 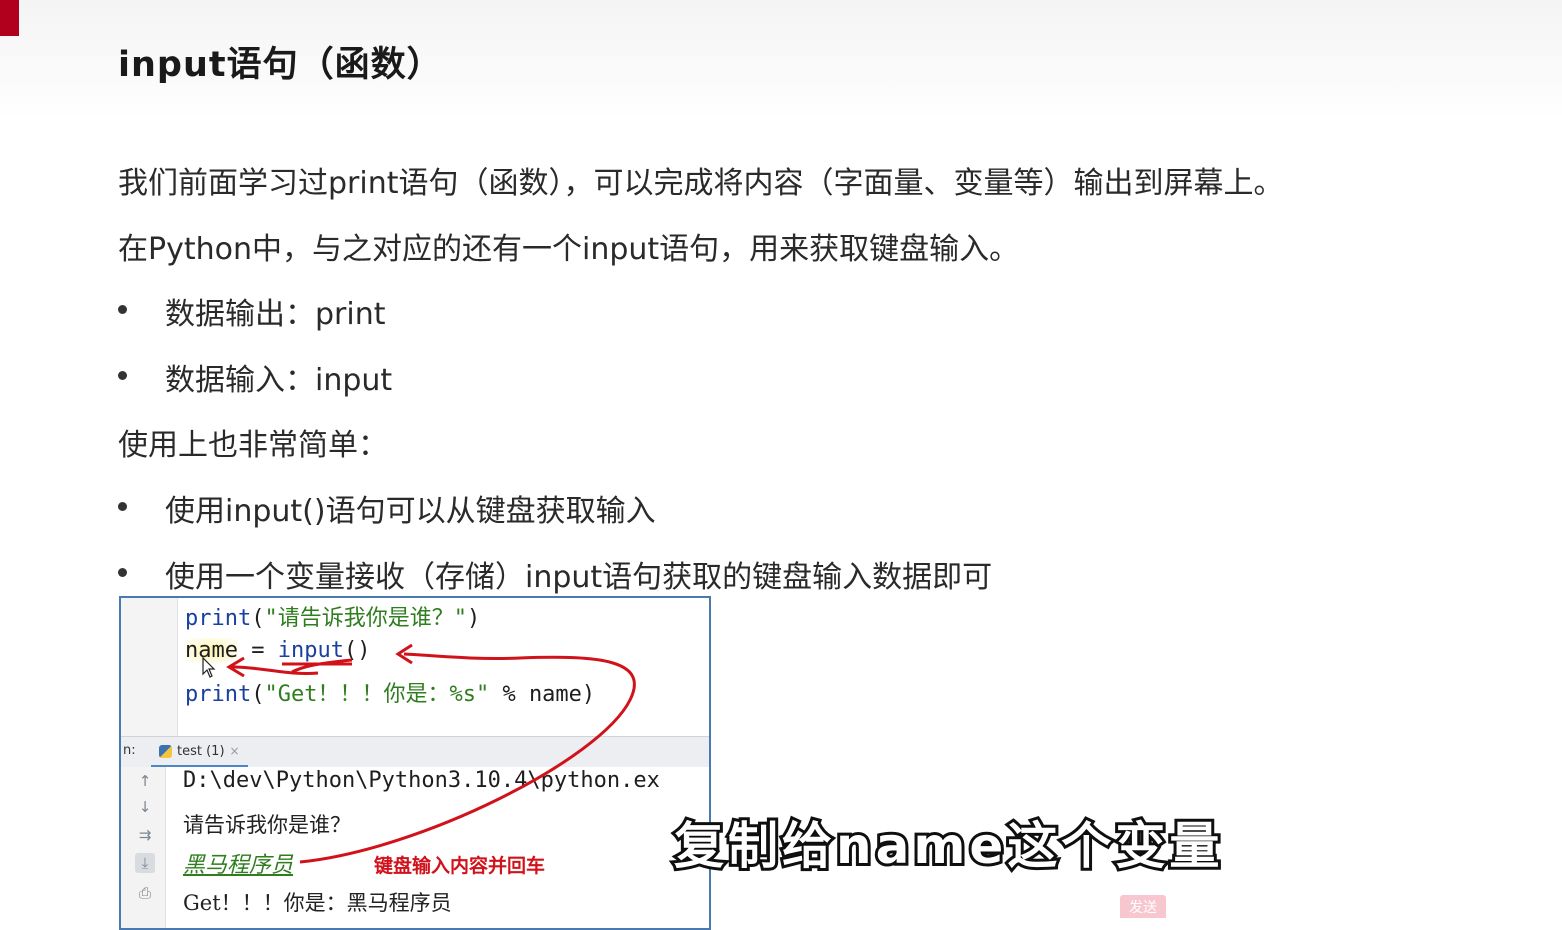 What do you see at coordinates (322, 666) in the screenshot?
I see `input-underline-stroke` at bounding box center [322, 666].